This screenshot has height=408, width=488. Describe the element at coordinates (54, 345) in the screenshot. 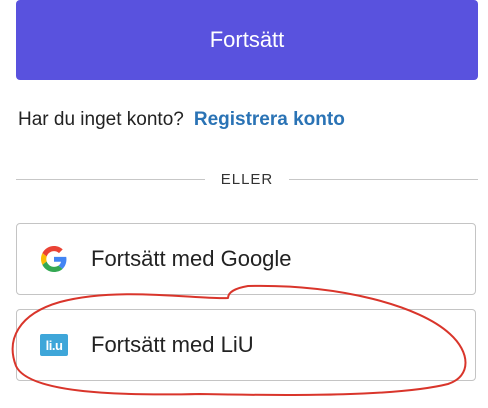

I see `liu-logo-icon: li.u` at that location.